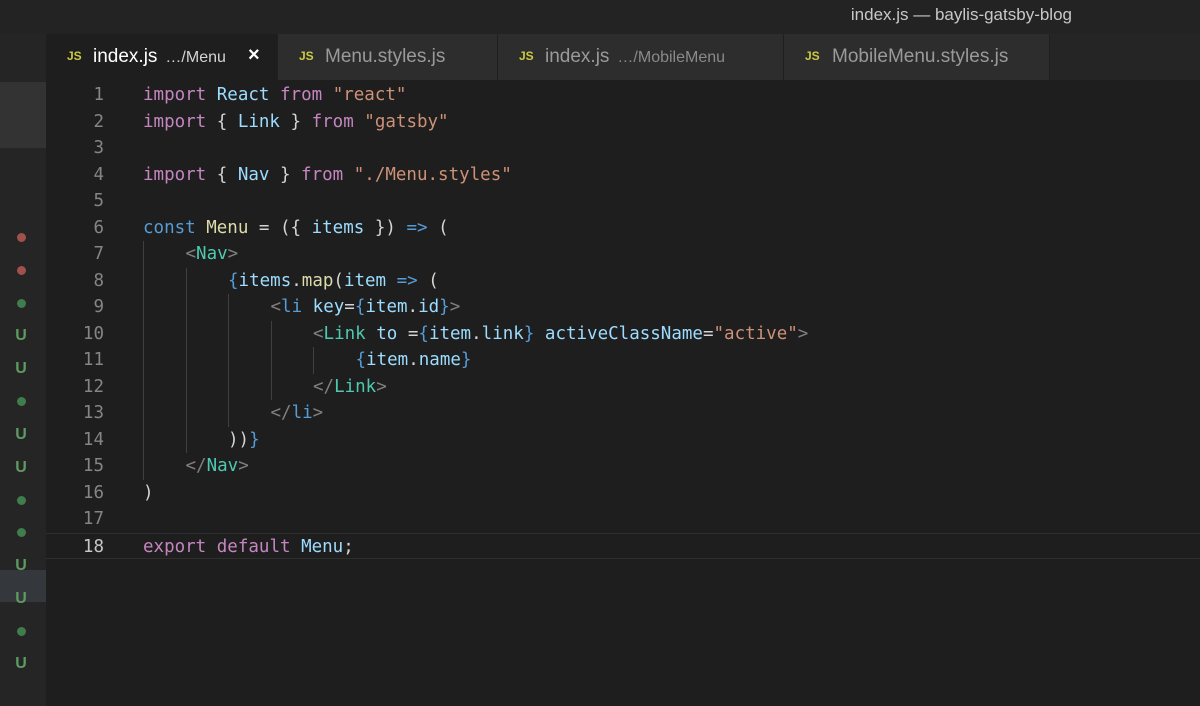  Describe the element at coordinates (423, 333) in the screenshot. I see `code-token: {` at that location.